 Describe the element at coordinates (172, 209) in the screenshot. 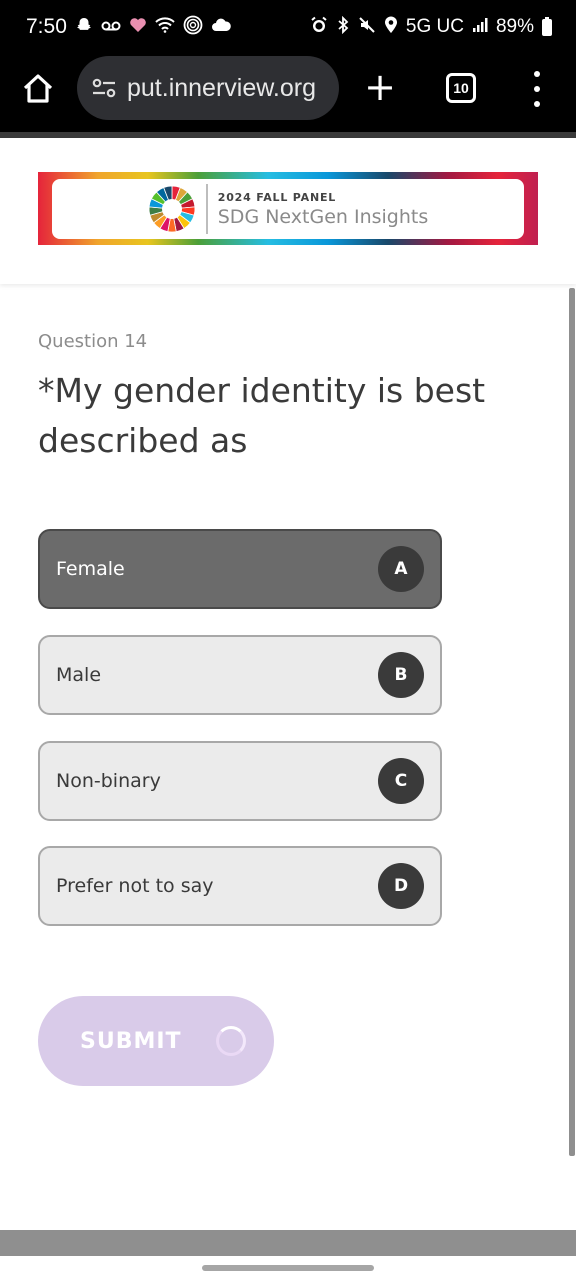

I see `sdg-wheel-logo` at that location.